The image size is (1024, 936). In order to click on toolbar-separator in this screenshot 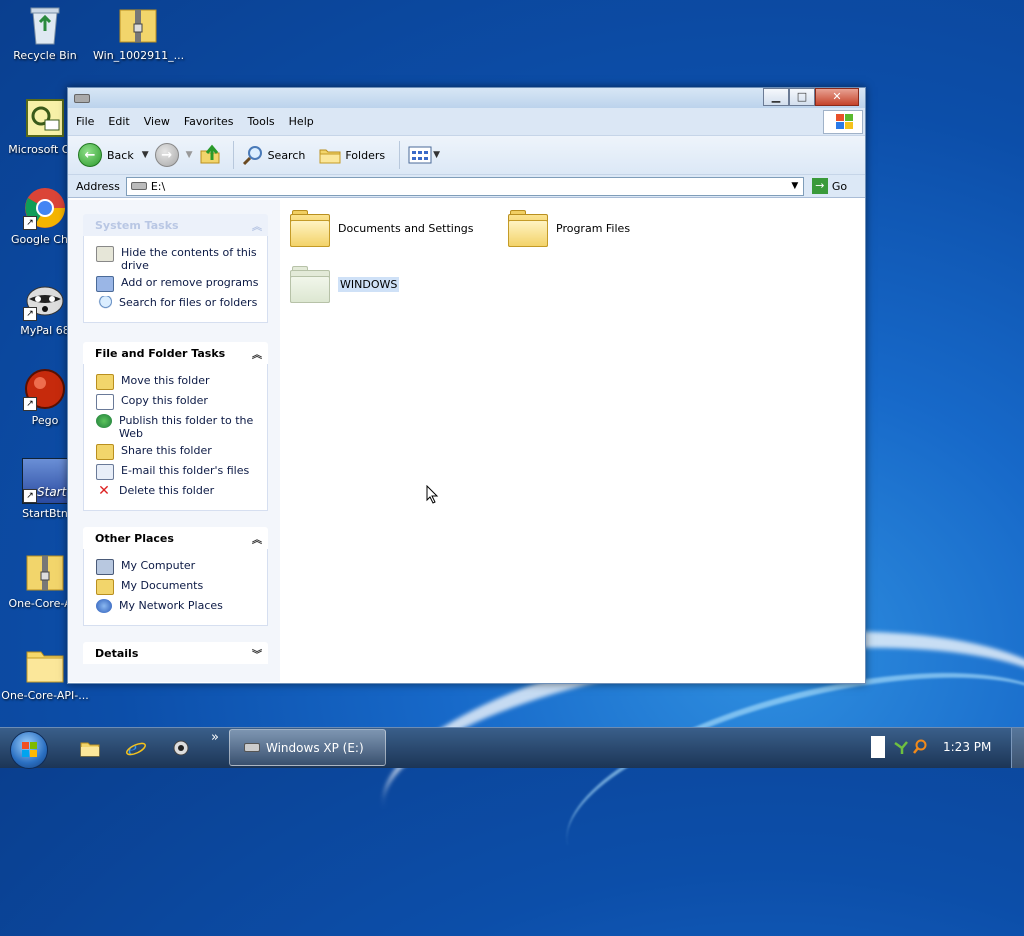, I will do `click(400, 155)`.